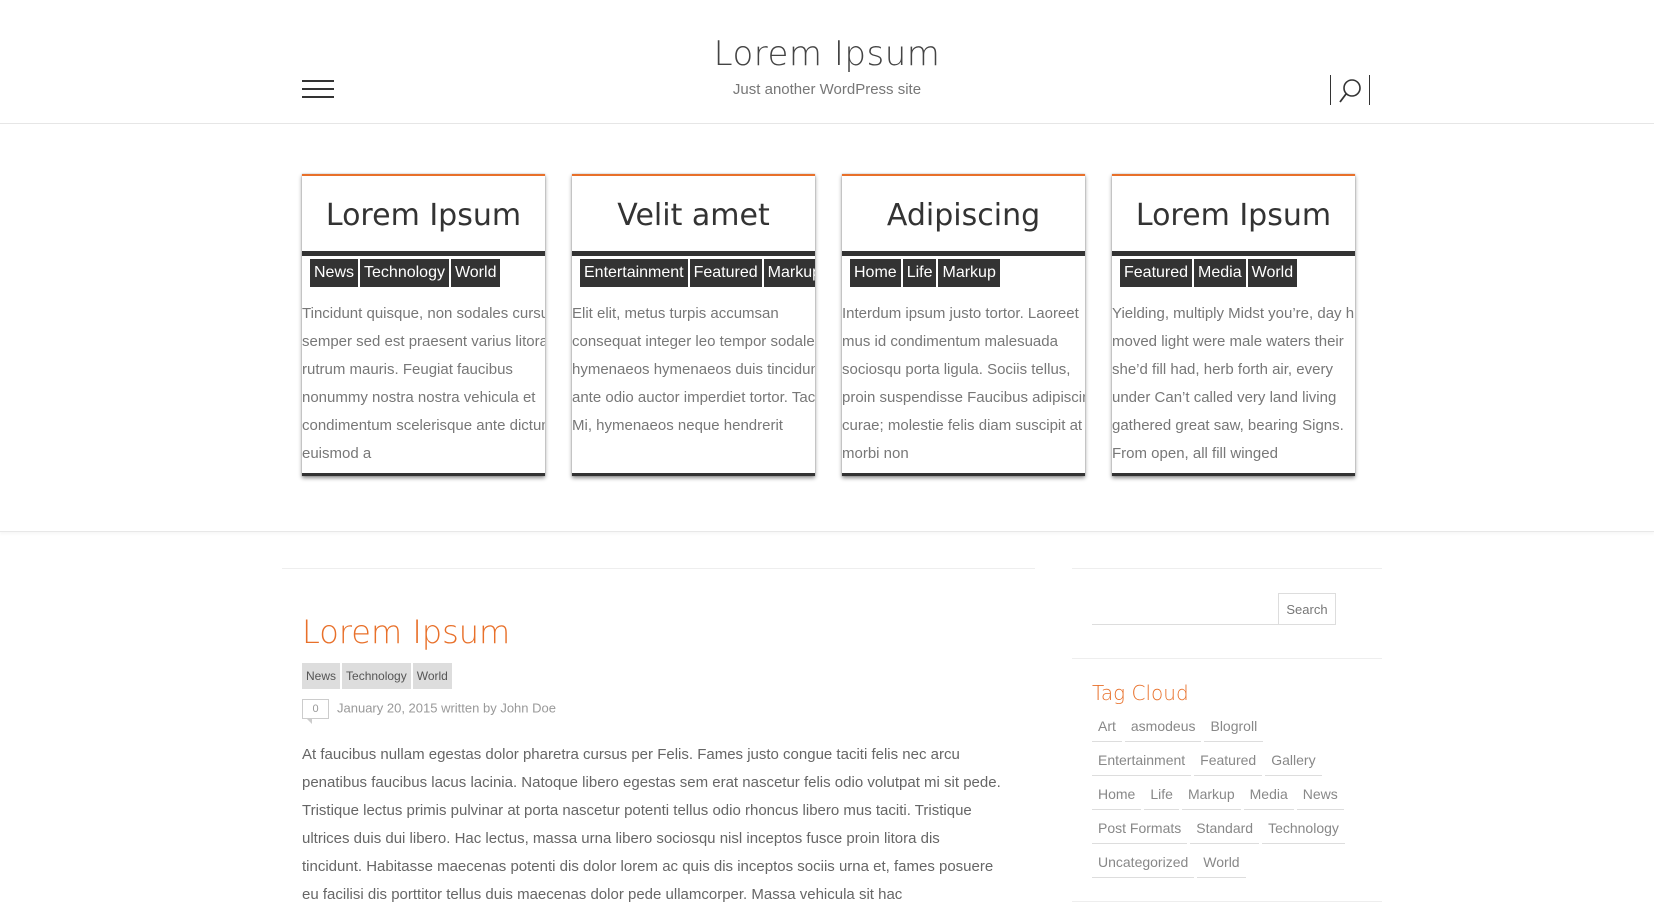 This screenshot has width=1654, height=908. I want to click on tag-link: Home, so click(875, 273).